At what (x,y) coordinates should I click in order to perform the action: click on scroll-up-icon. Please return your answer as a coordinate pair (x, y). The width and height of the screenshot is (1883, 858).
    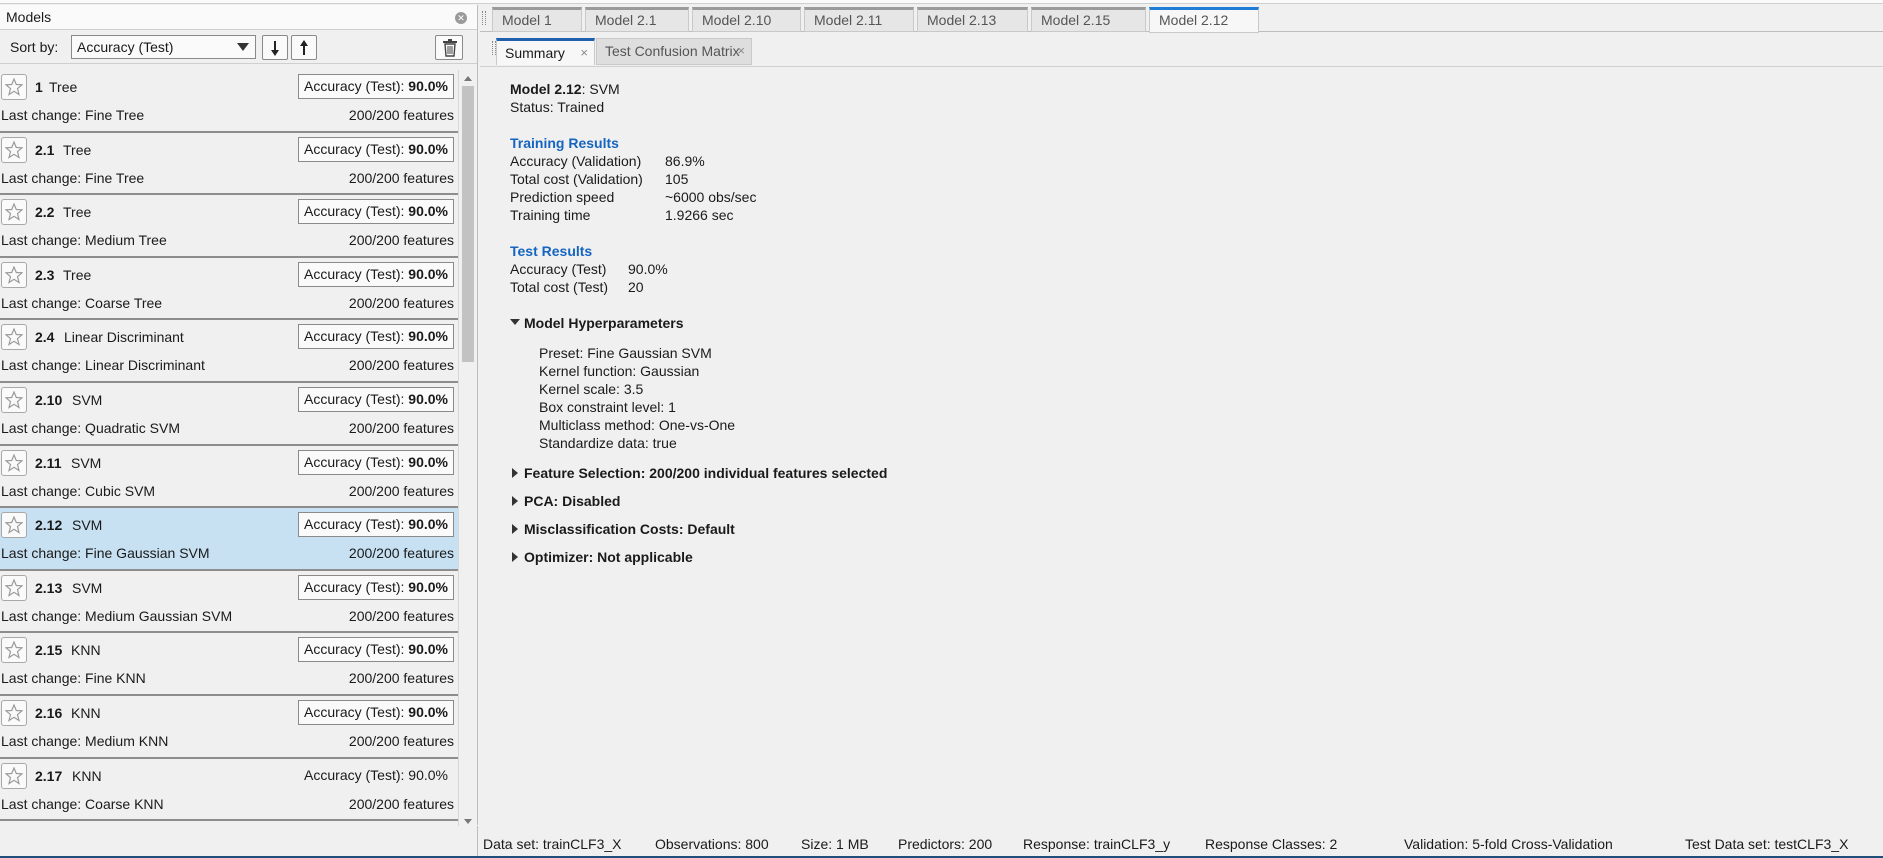
    Looking at the image, I should click on (468, 78).